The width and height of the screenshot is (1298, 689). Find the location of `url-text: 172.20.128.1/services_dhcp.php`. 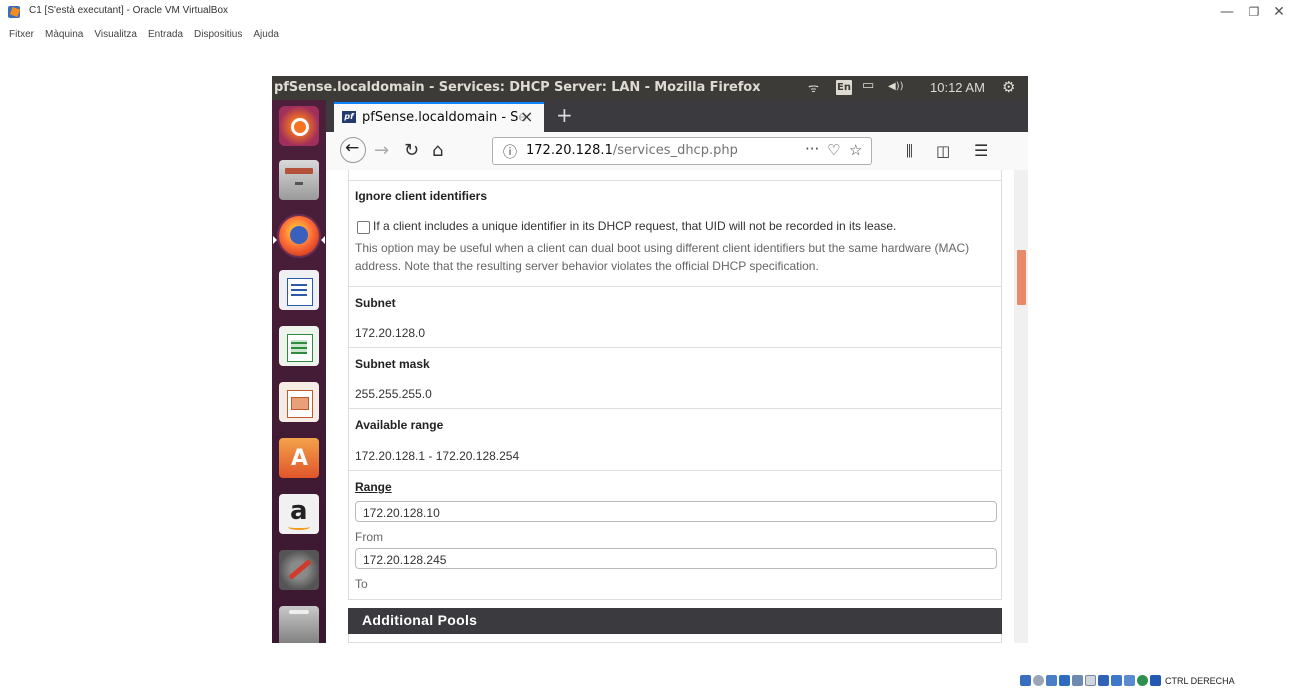

url-text: 172.20.128.1/services_dhcp.php is located at coordinates (632, 150).